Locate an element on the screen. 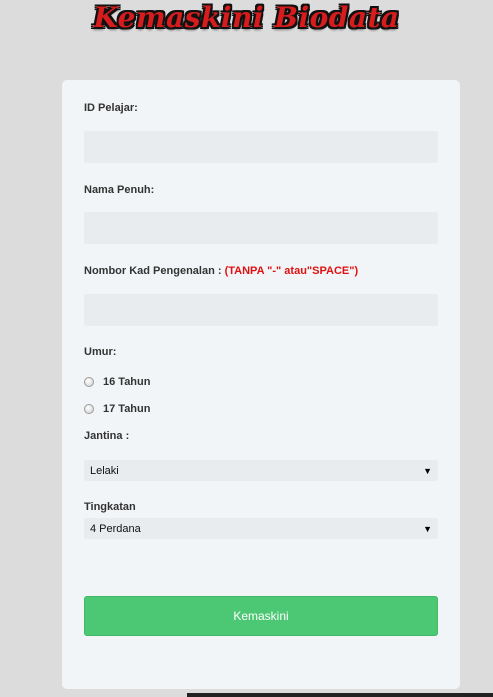 The height and width of the screenshot is (697, 493). level-selected-value: 4 Perdana is located at coordinates (115, 528).